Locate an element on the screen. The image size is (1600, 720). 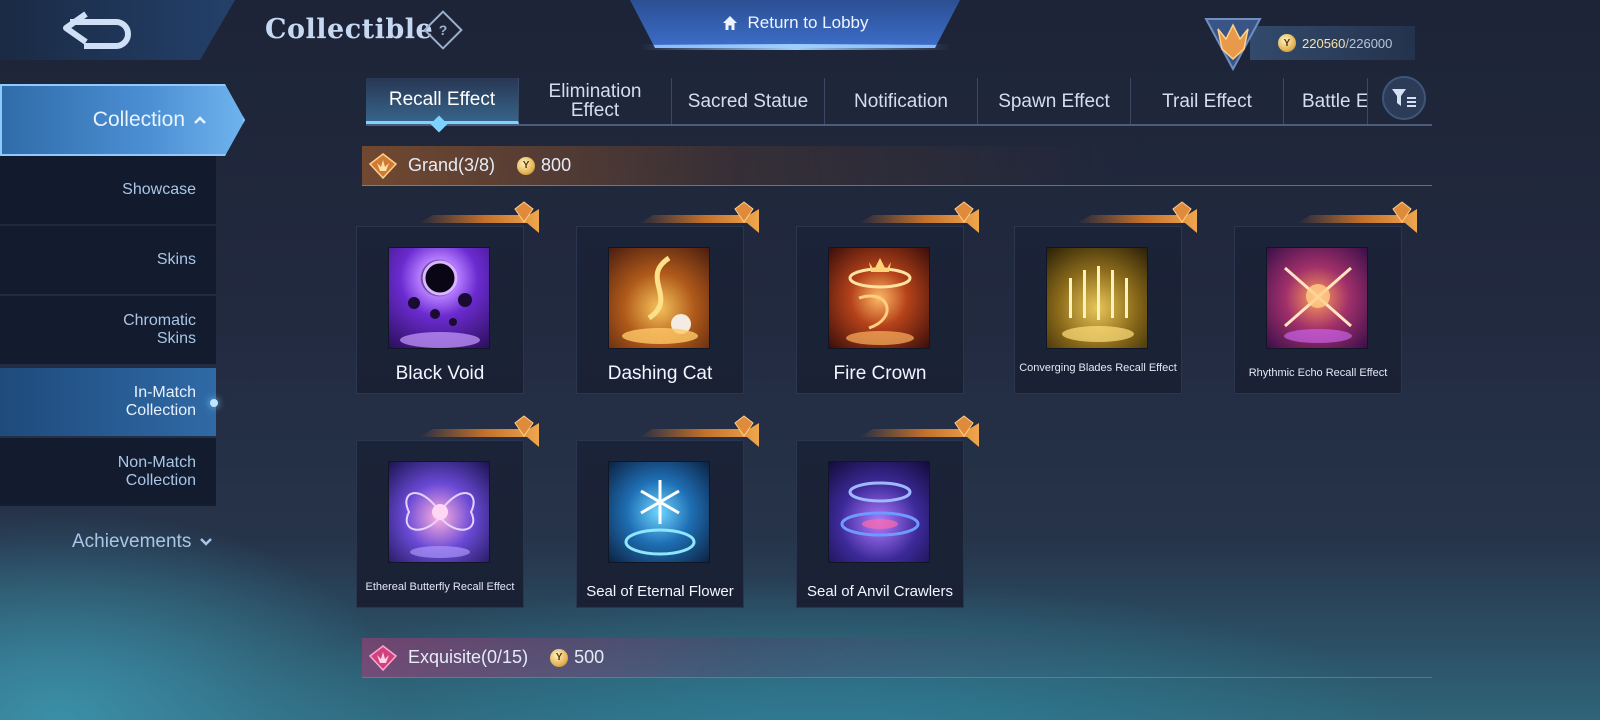
sidebar-item-in-match-collection: In-Match Collection is located at coordinates (108, 402).